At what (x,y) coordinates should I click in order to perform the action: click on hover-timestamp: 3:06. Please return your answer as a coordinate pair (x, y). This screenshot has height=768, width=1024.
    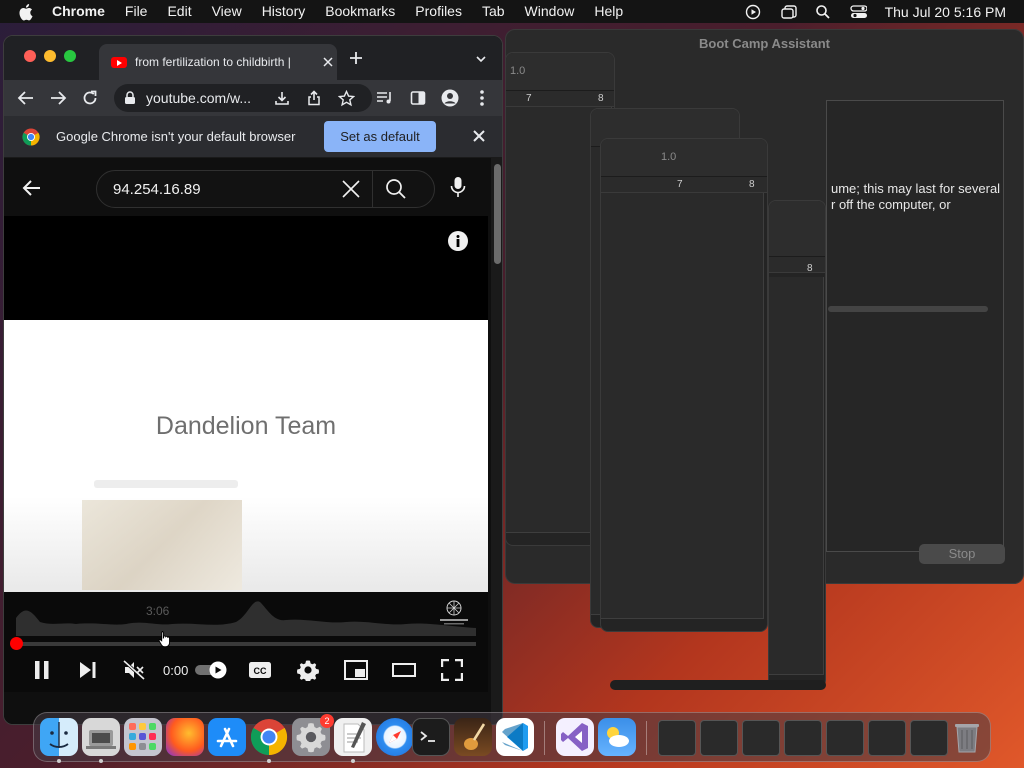
    Looking at the image, I should click on (158, 611).